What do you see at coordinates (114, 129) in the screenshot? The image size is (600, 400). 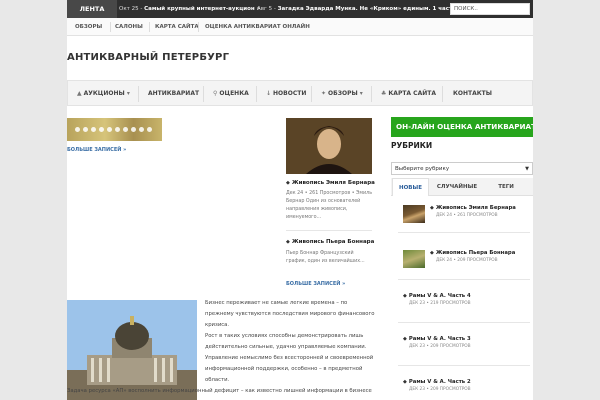 I see `featured-slider` at bounding box center [114, 129].